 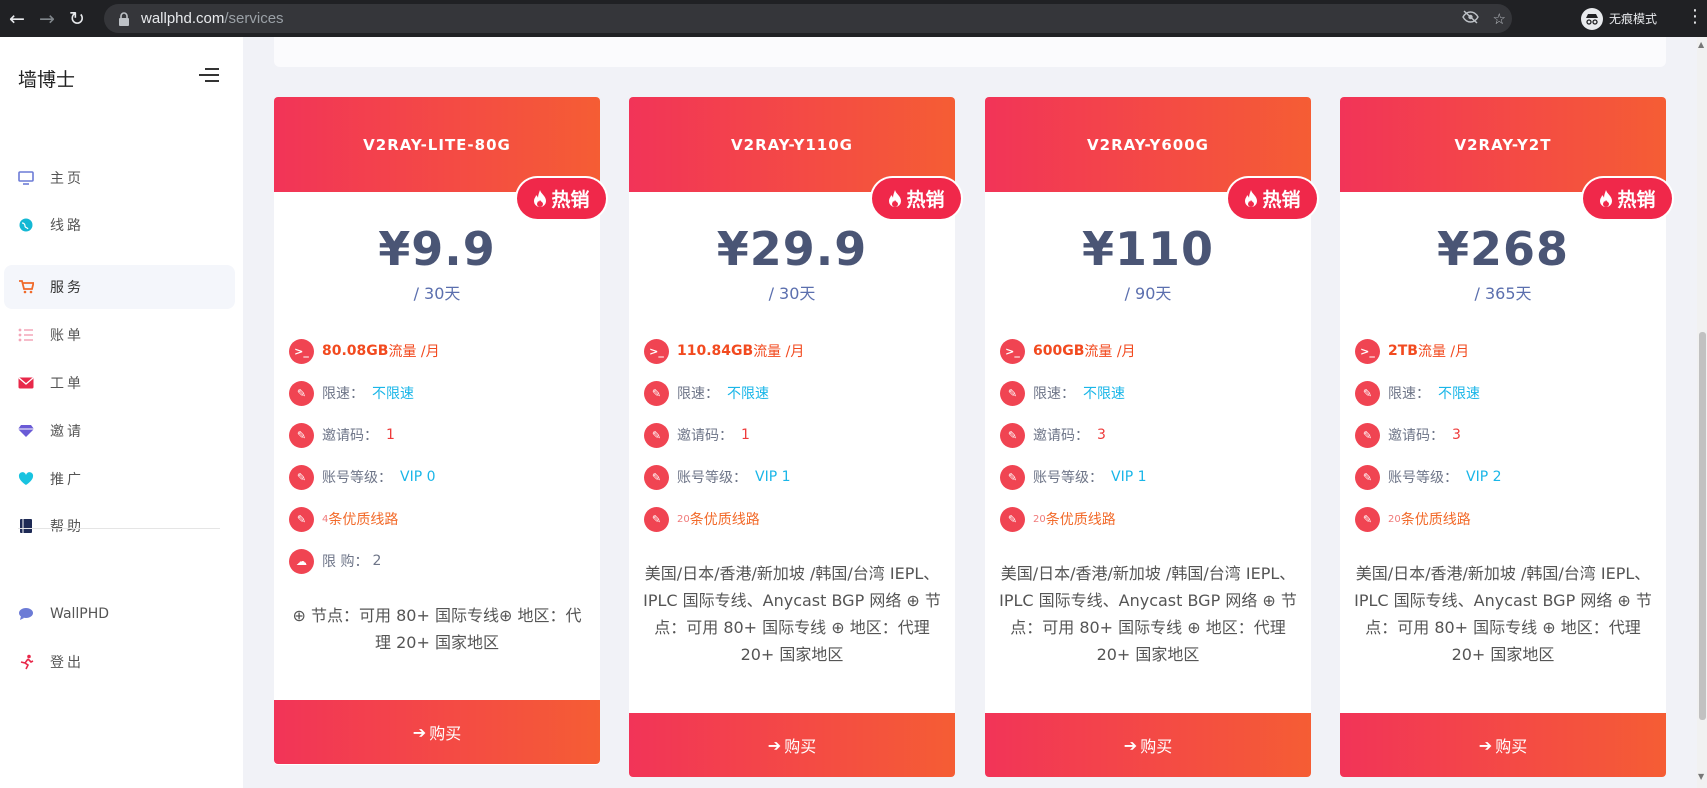 I want to click on back-arrow-icon: ←, so click(x=17, y=19).